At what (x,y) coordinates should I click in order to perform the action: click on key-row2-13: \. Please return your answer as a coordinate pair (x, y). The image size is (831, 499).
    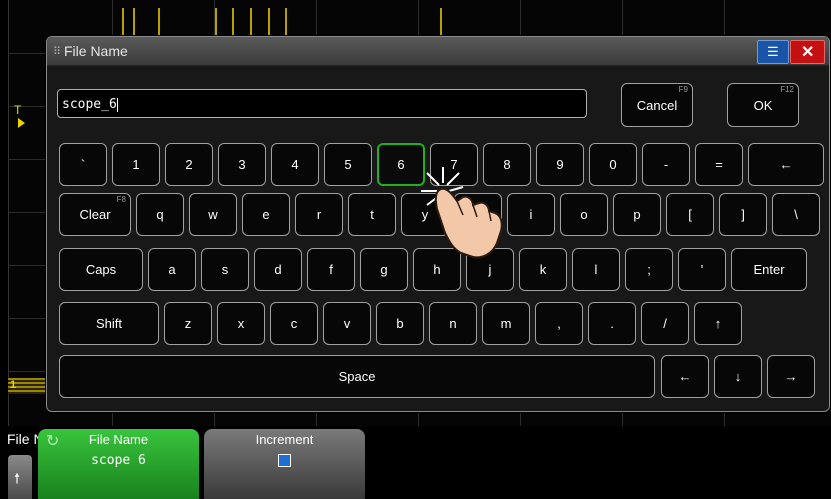
    Looking at the image, I should click on (796, 214).